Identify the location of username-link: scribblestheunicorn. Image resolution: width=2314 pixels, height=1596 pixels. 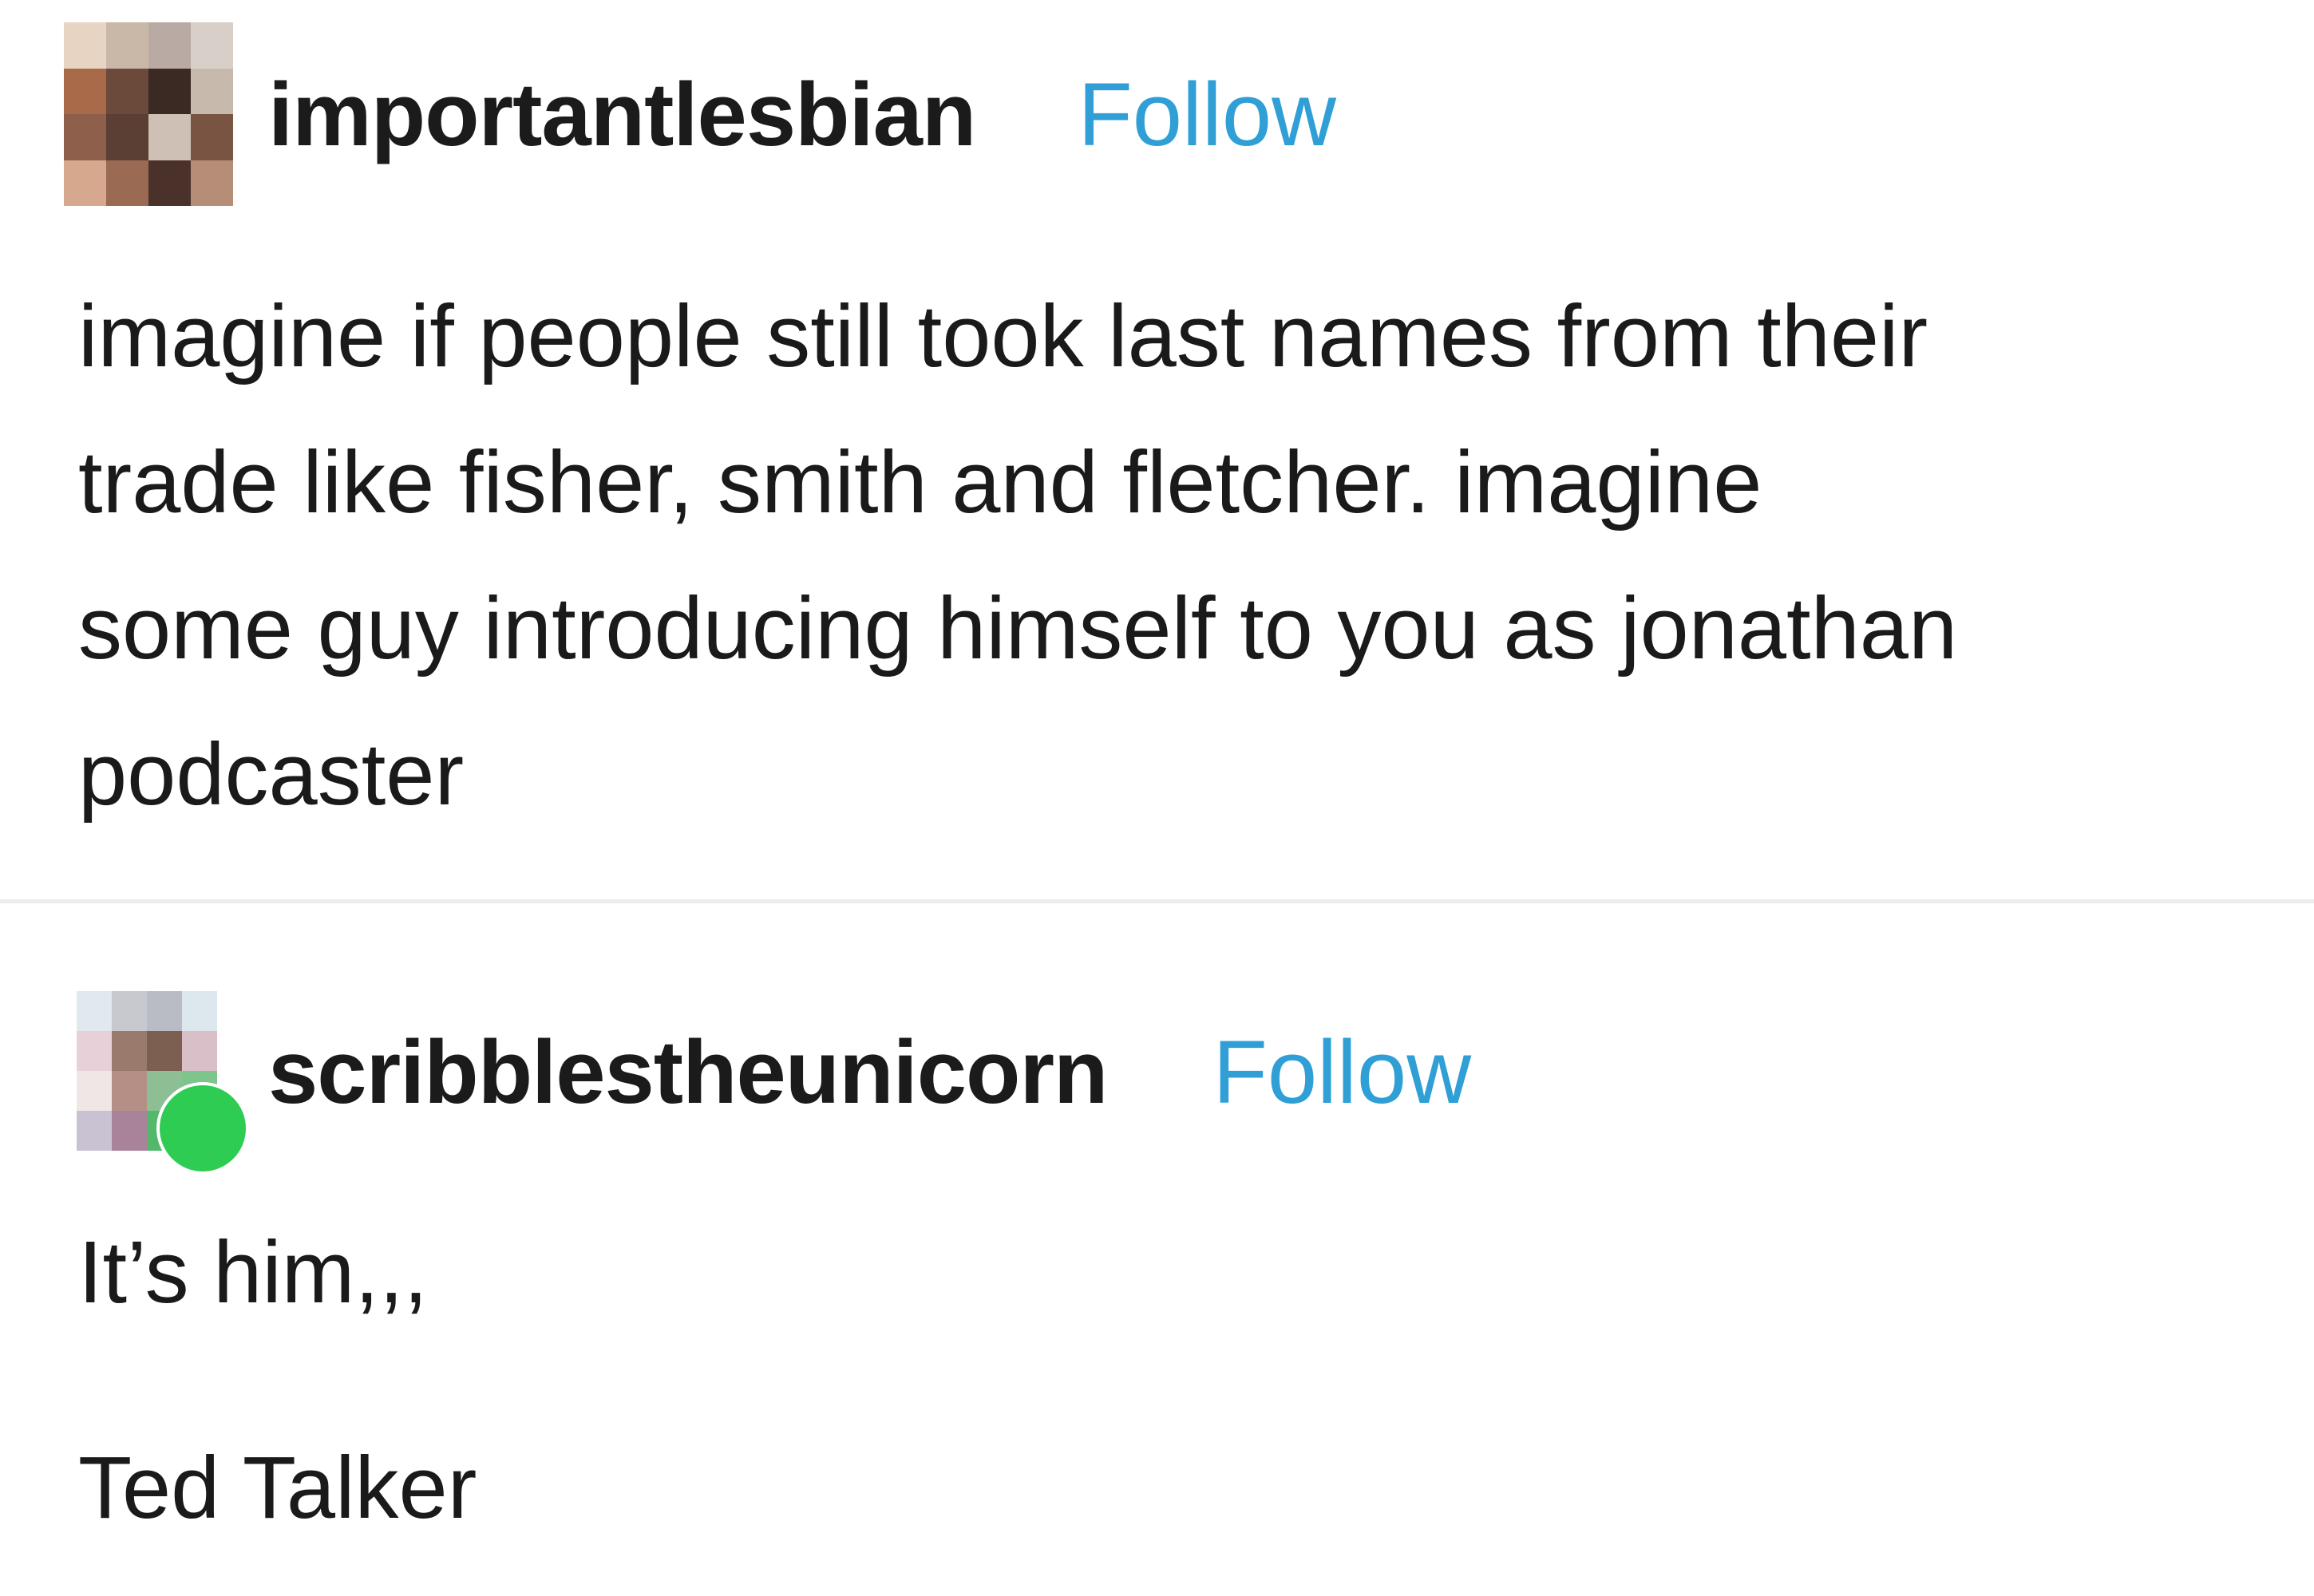
(688, 1072).